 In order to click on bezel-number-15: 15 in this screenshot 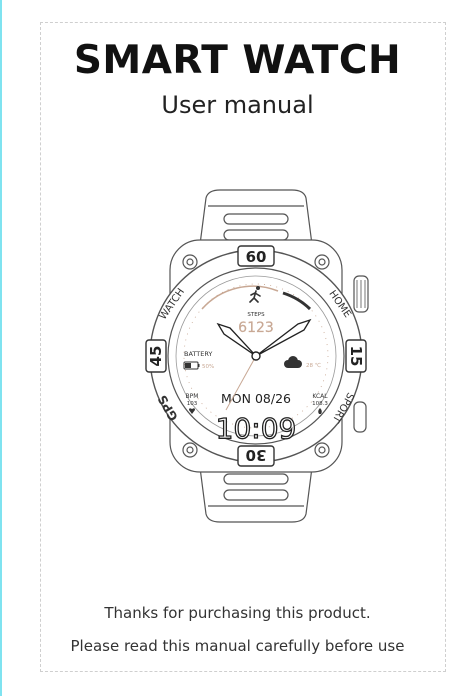, I will do `click(356, 356)`.